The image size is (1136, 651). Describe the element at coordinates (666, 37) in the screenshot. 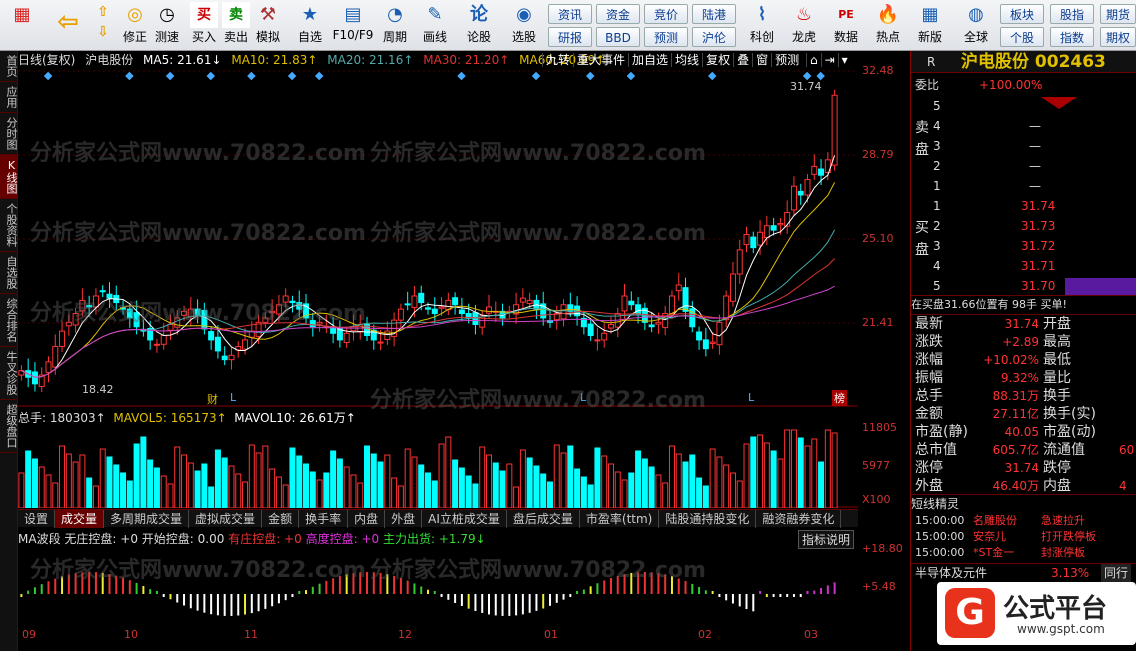

I see `forecast-button: 预测` at that location.